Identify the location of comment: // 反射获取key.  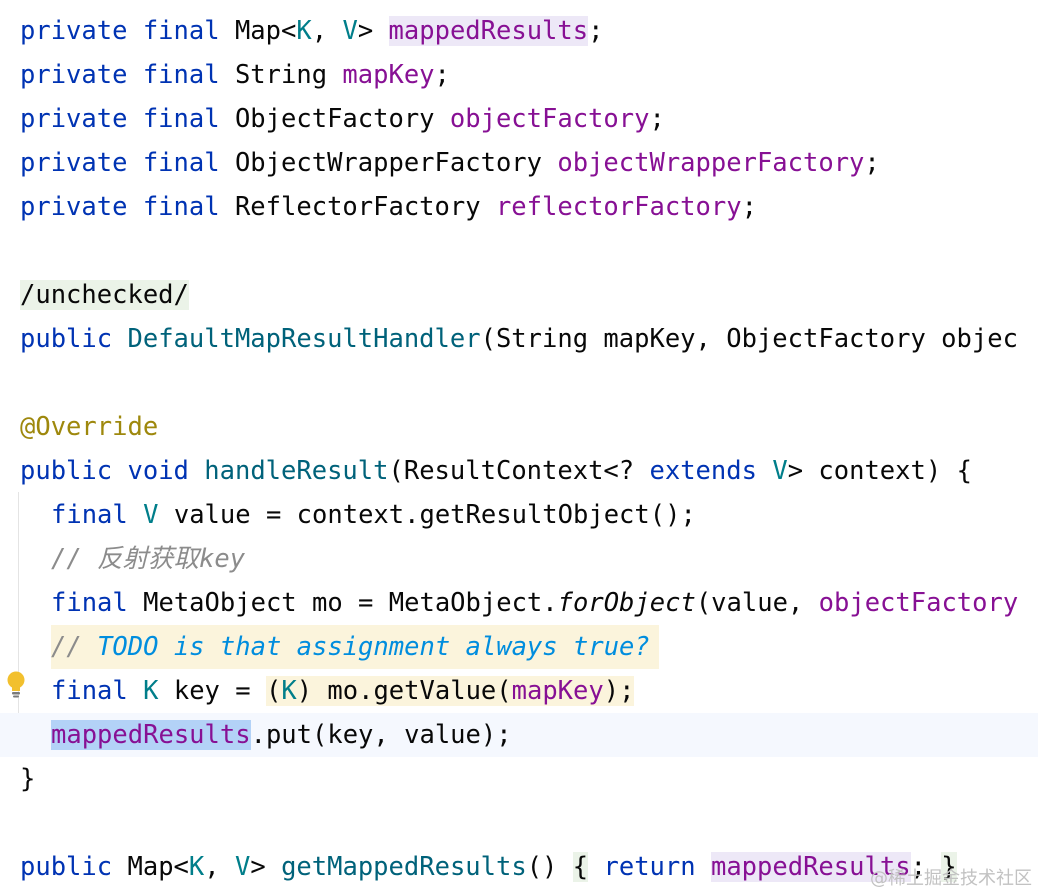
(148, 559).